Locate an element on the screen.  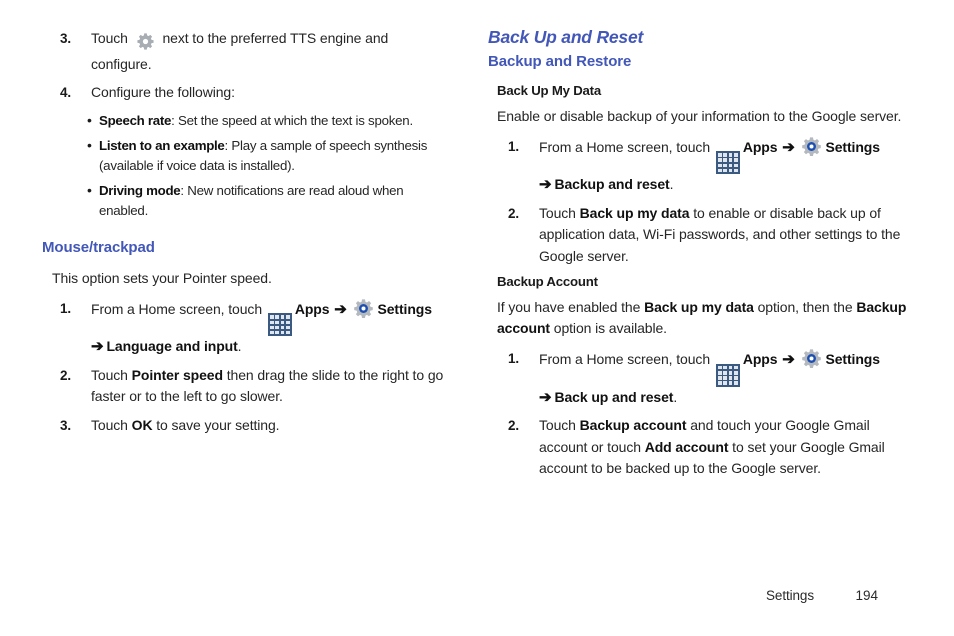
chapter-heading: Back Up and Reset is located at coordinates (566, 37).